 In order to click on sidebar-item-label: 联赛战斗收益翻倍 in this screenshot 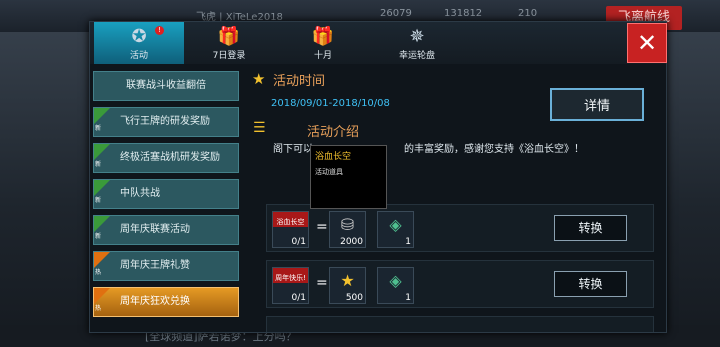, I will do `click(166, 85)`.